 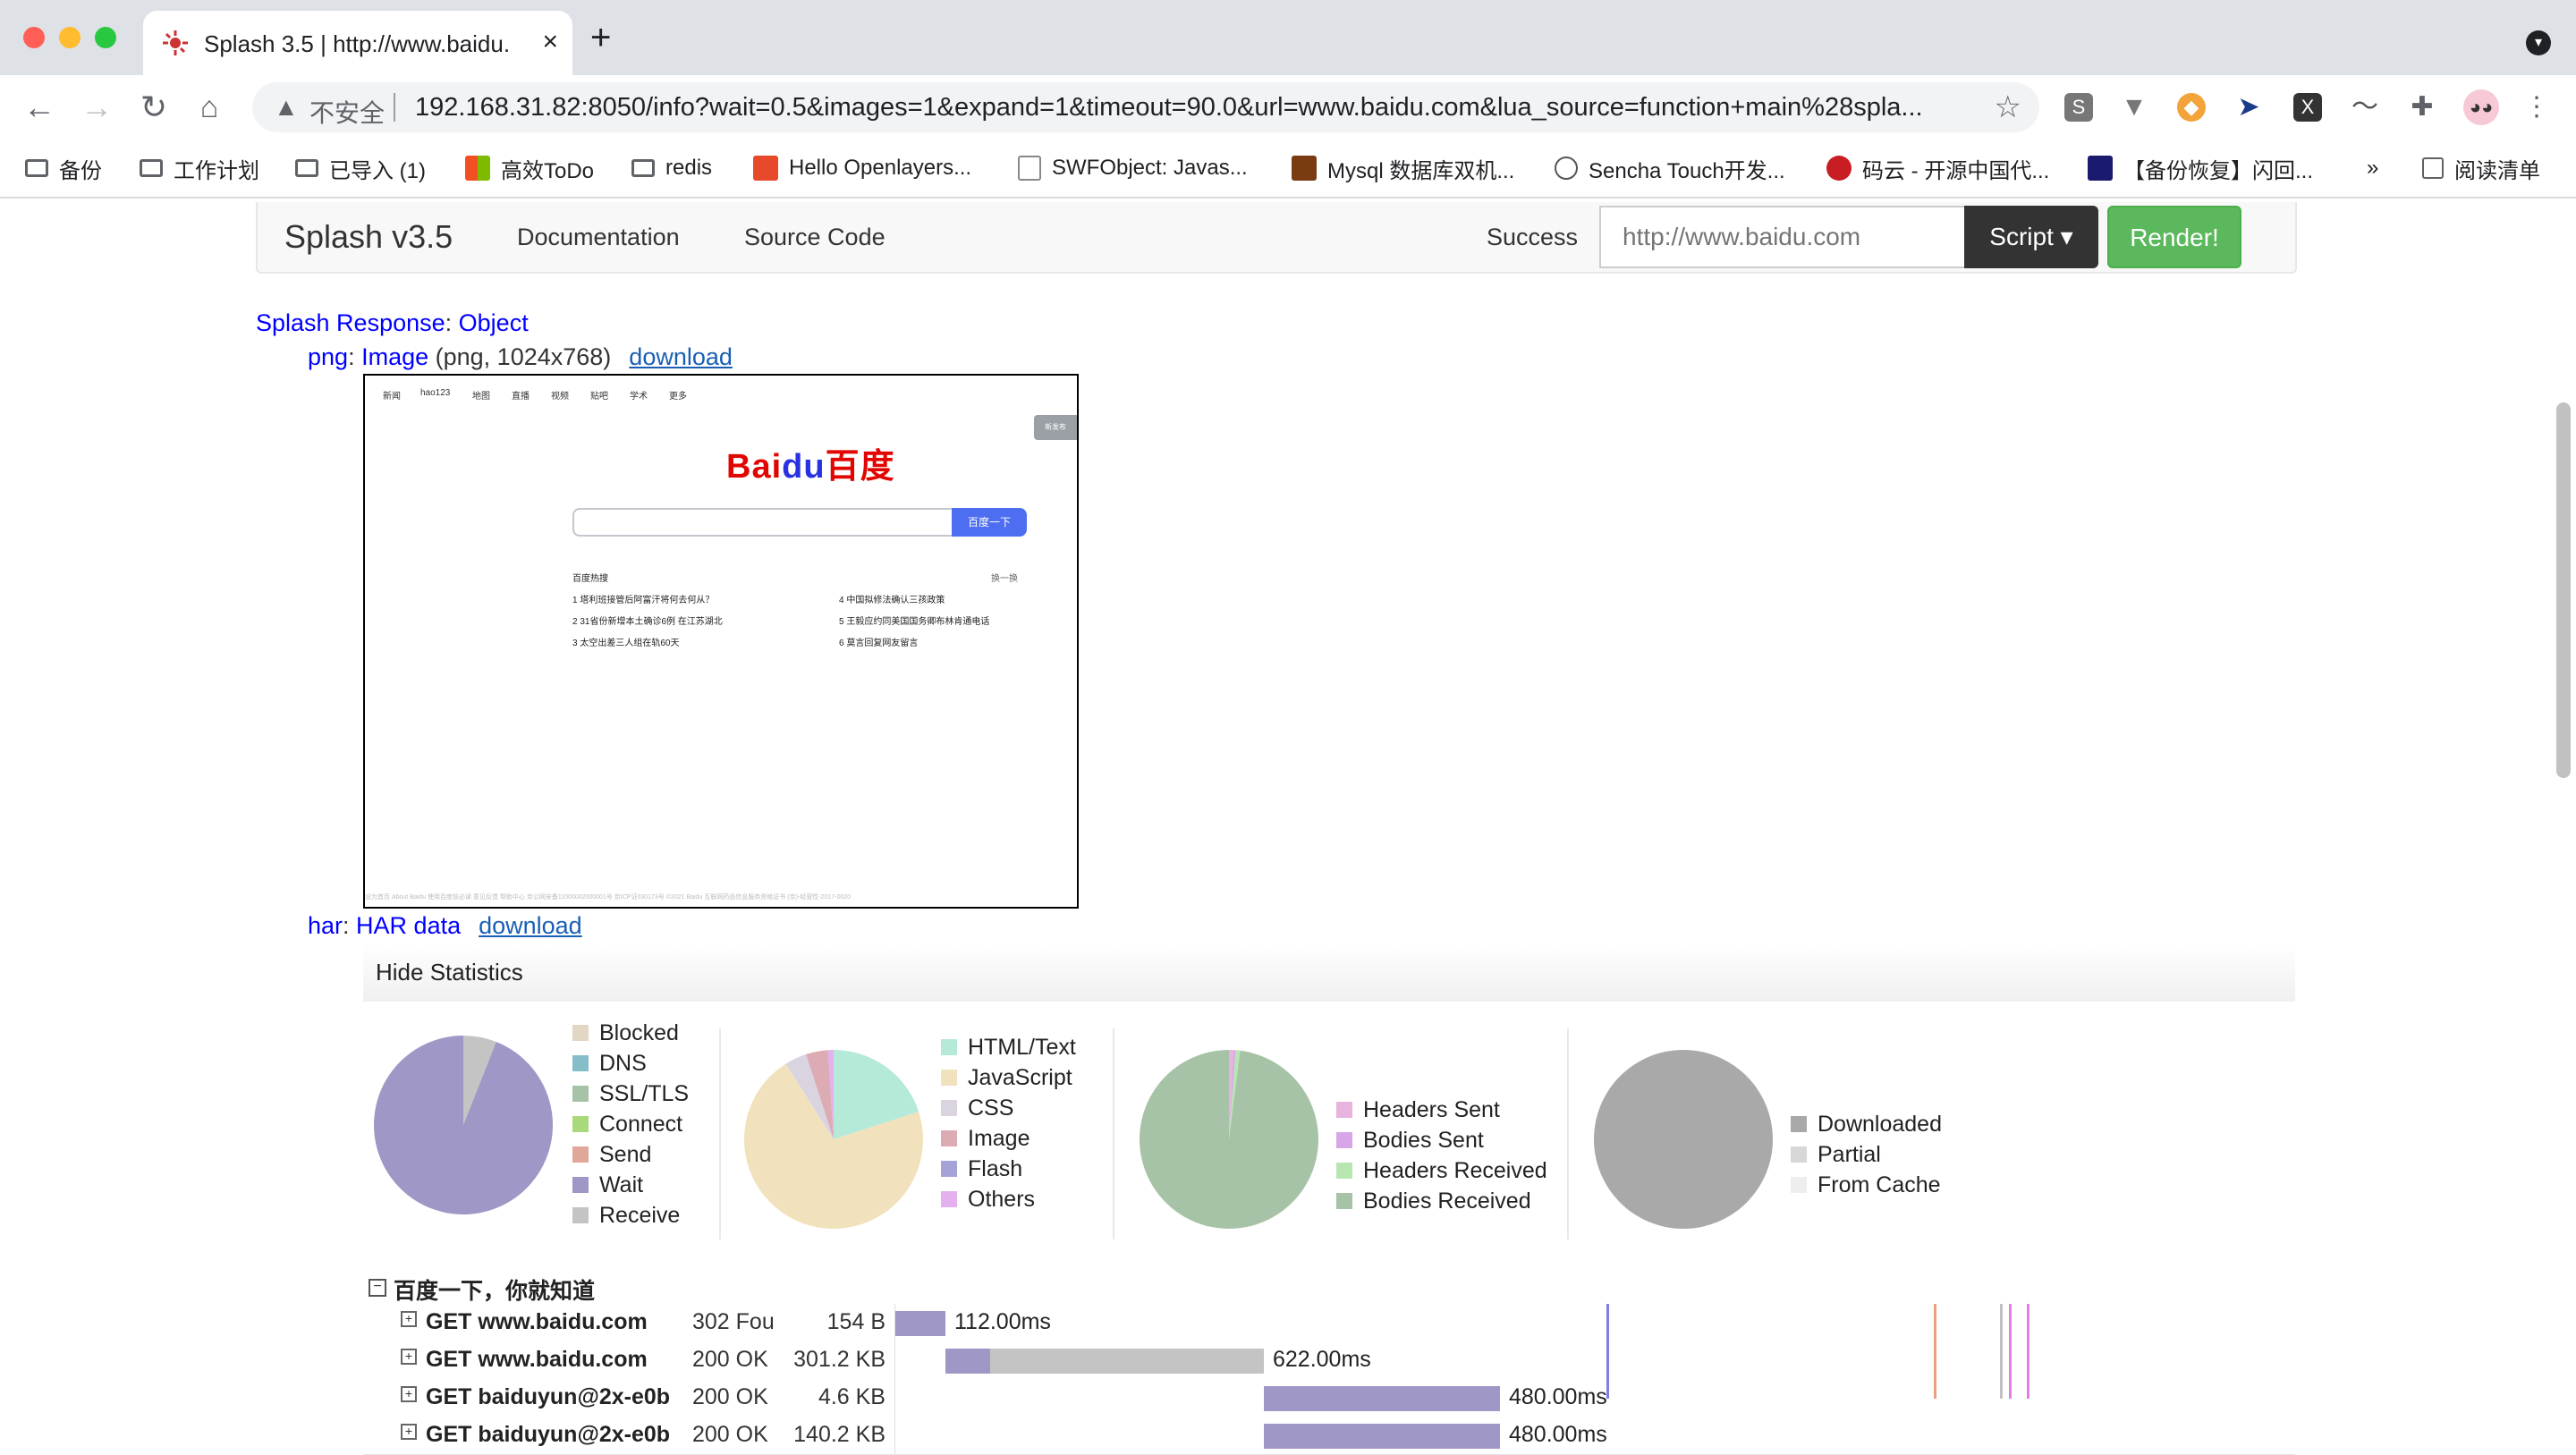 I want to click on collapse-icon: −, so click(x=377, y=1288).